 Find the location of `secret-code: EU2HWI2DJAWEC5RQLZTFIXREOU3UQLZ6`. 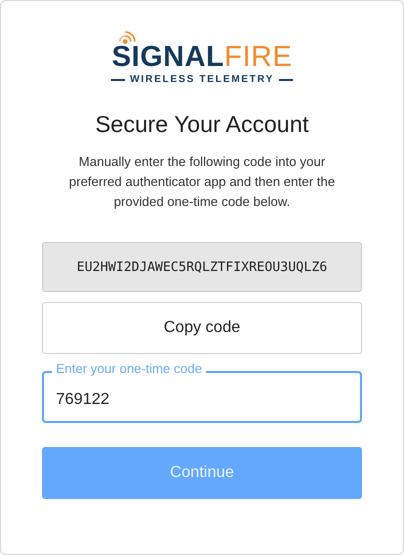

secret-code: EU2HWI2DJAWEC5RQLZTFIXREOU3UQLZ6 is located at coordinates (202, 267).